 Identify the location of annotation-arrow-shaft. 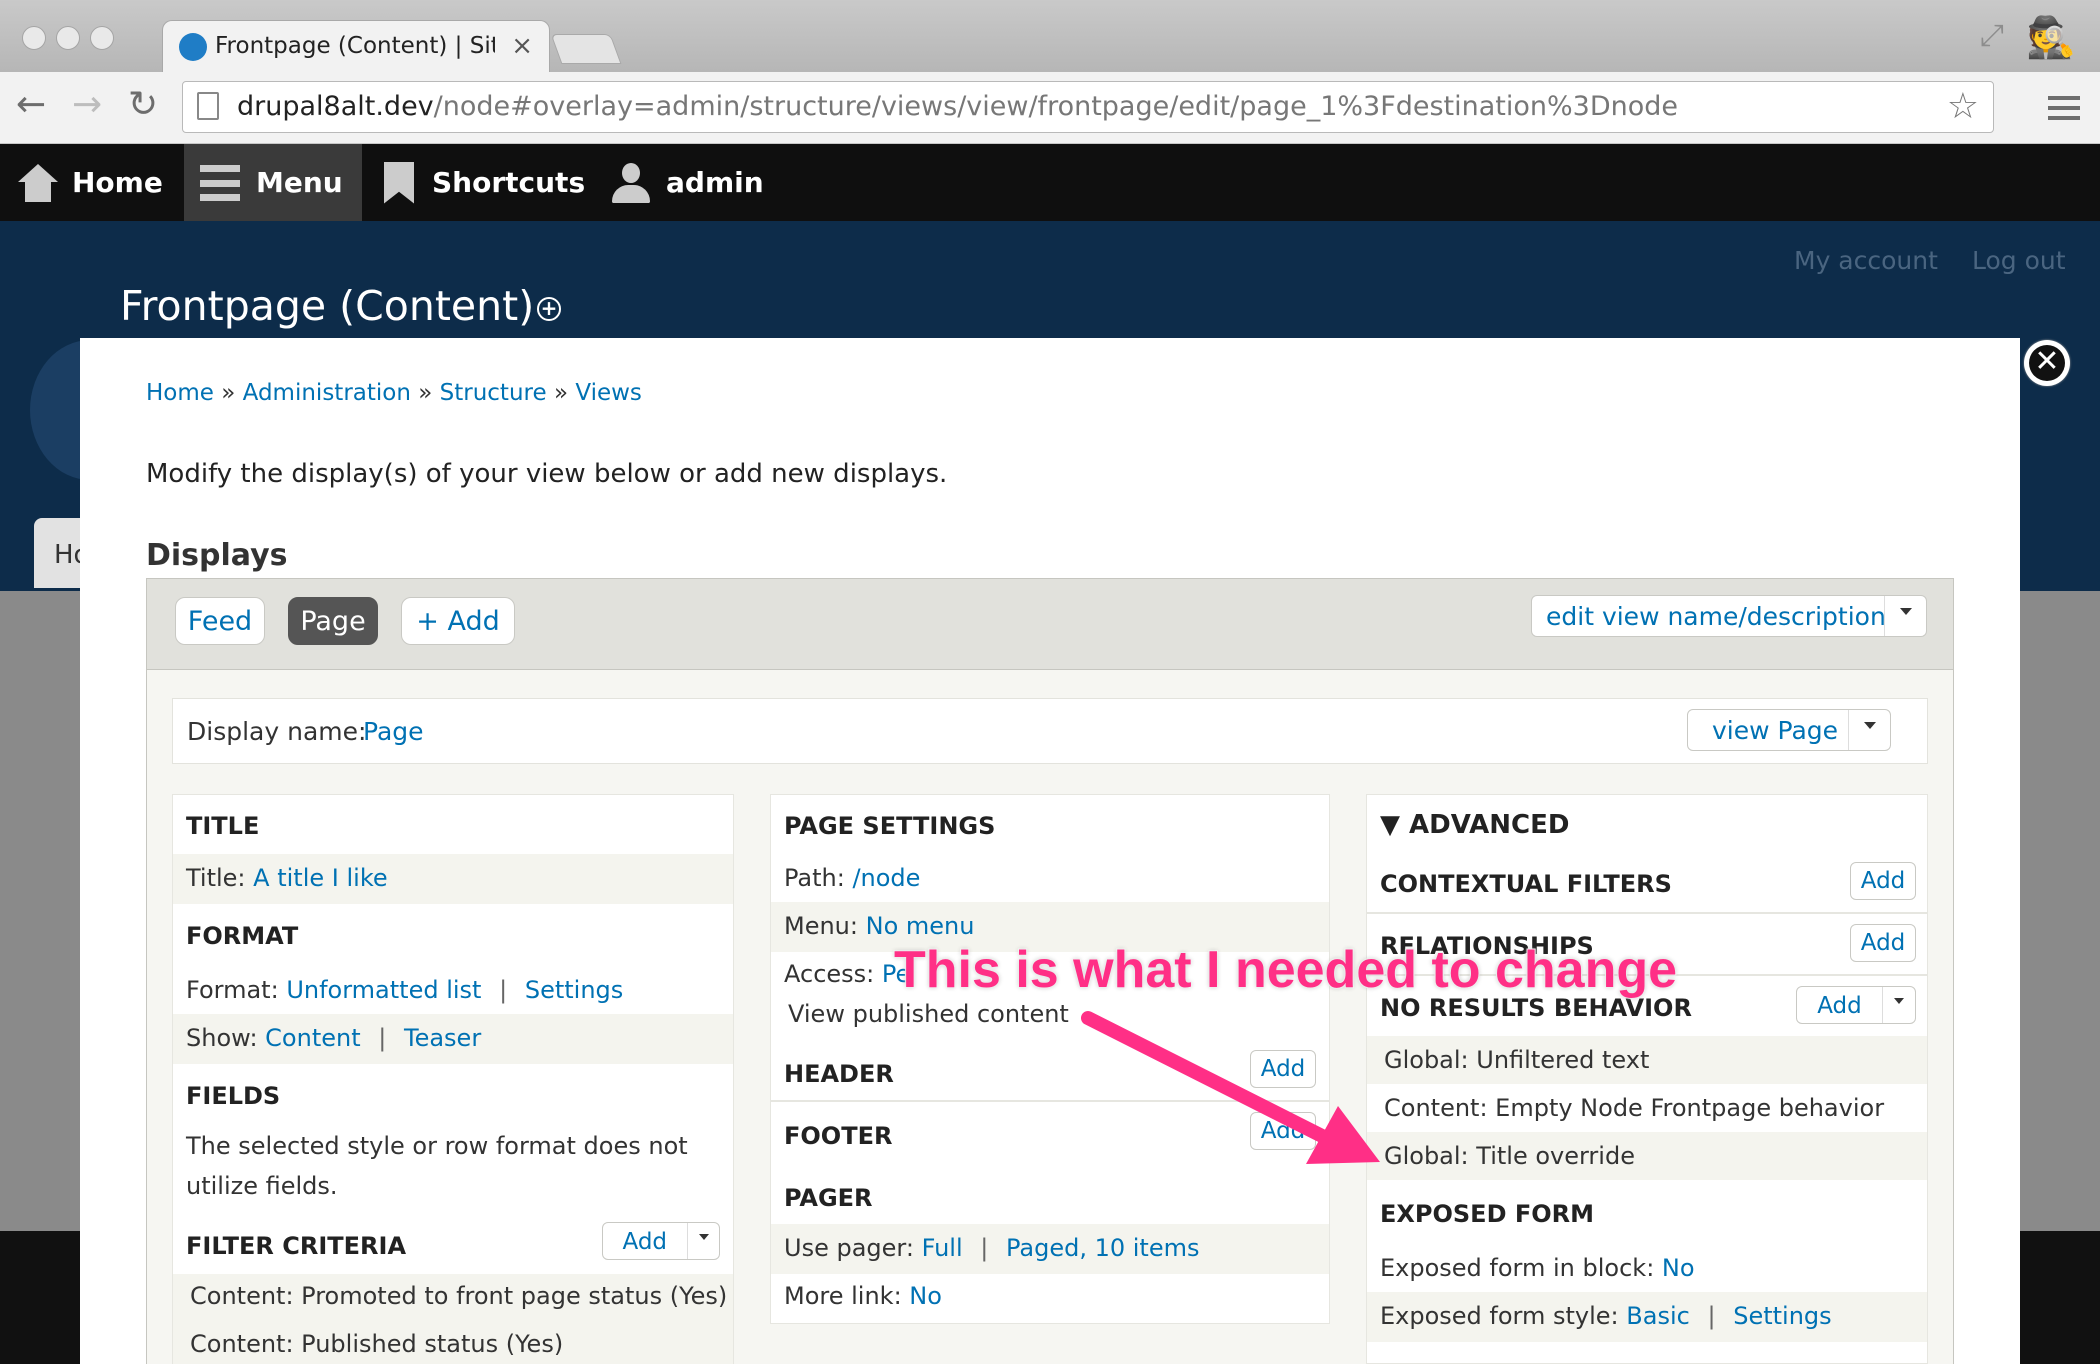
(1209, 1079).